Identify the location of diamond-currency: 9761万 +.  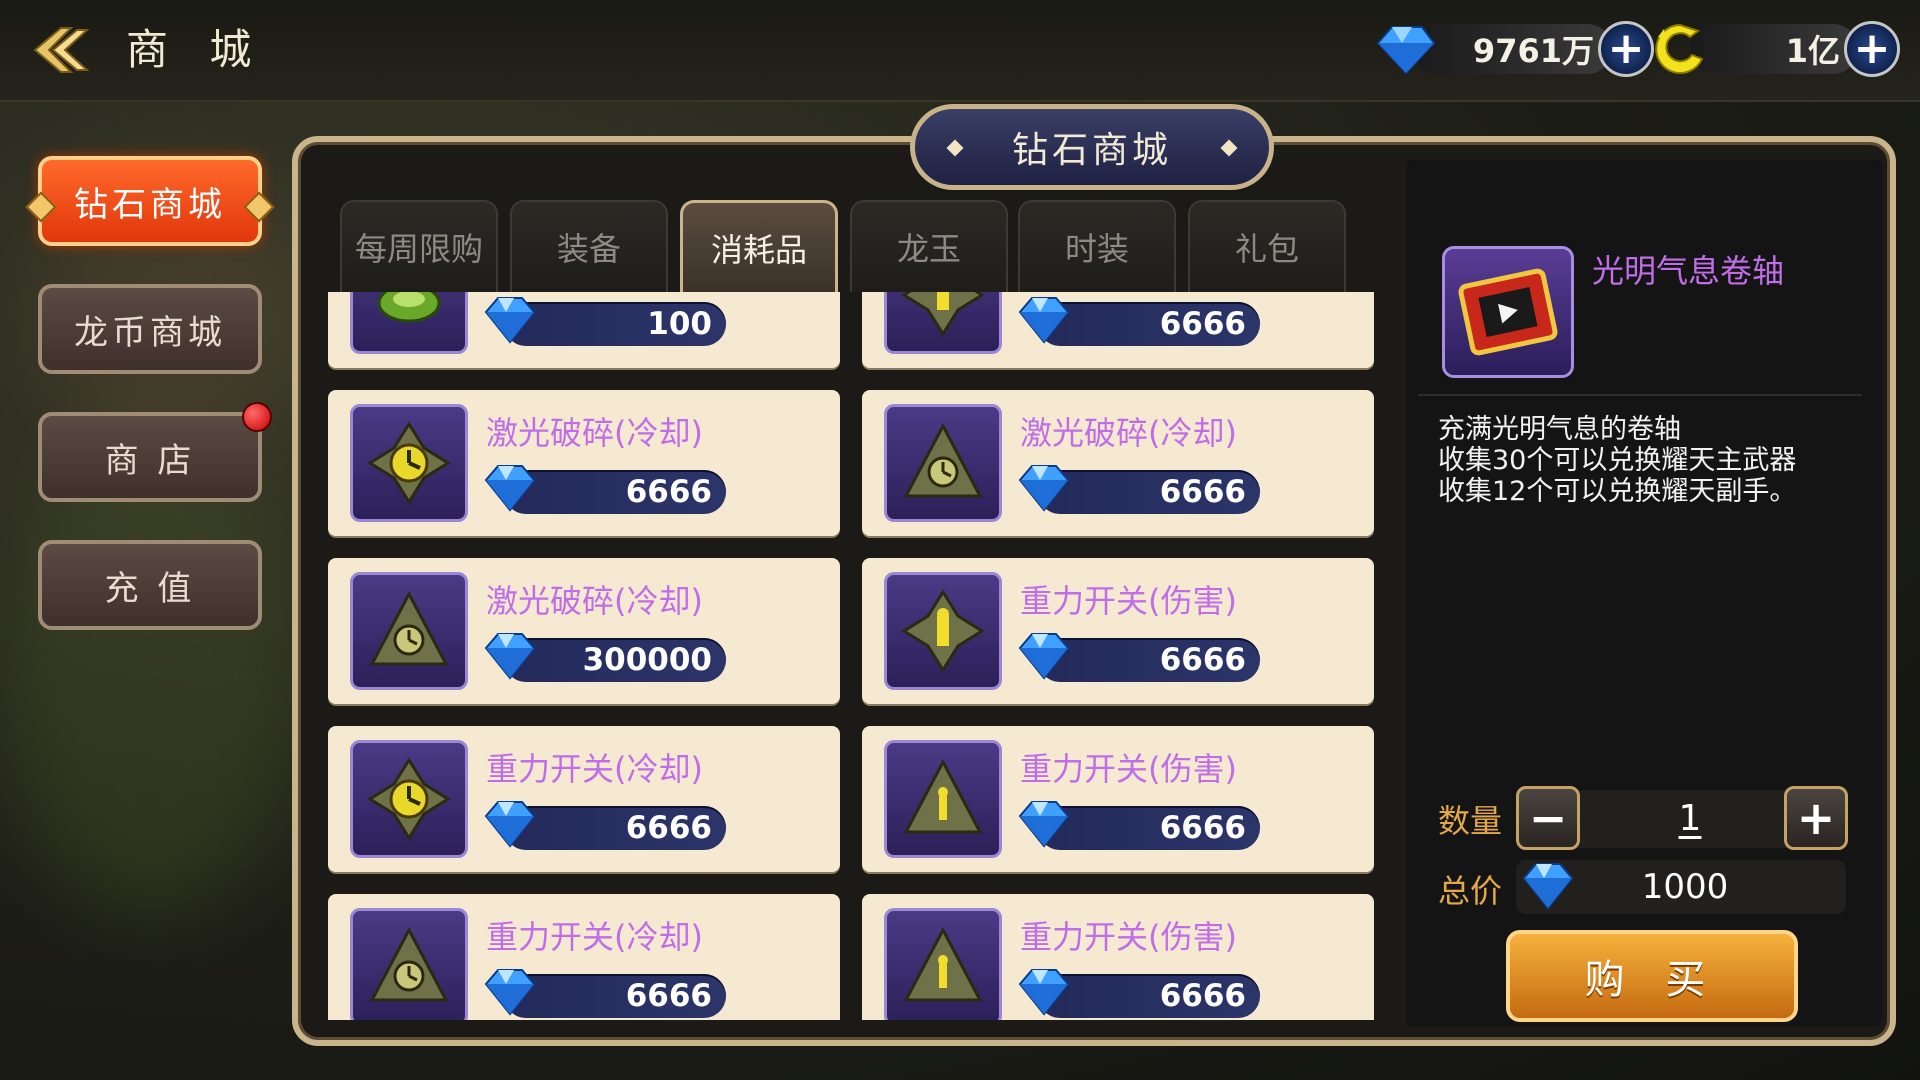
(1513, 49).